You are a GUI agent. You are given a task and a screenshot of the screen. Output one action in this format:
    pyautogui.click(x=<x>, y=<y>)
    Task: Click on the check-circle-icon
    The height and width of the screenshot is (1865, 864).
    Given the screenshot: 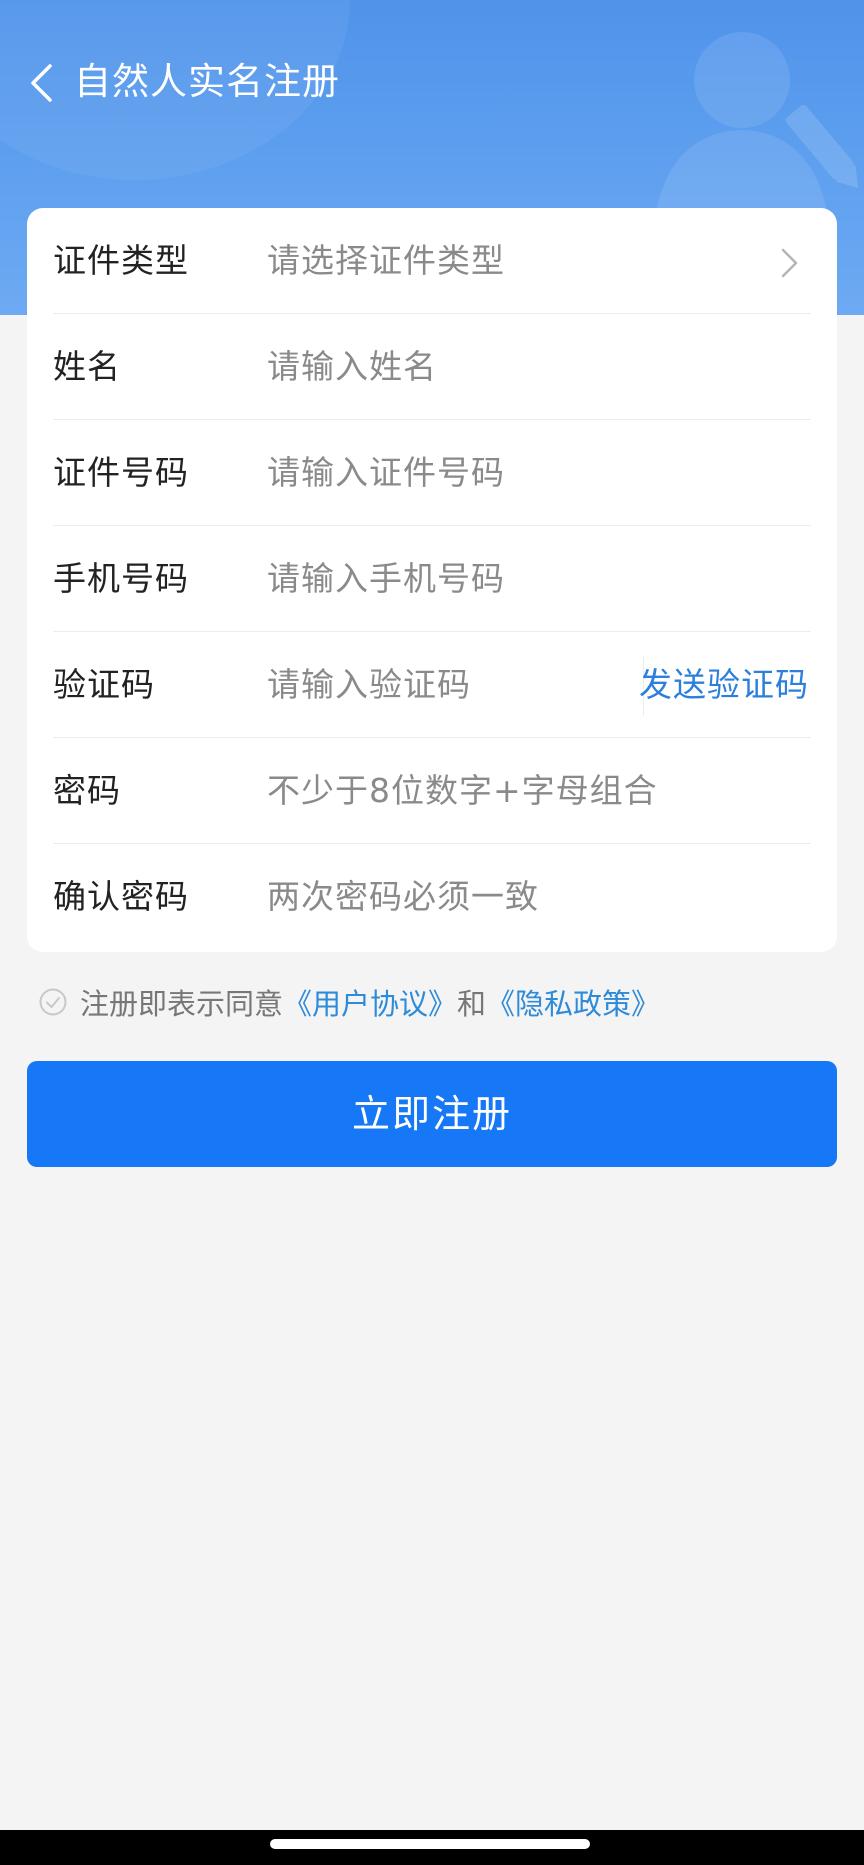 What is the action you would take?
    pyautogui.click(x=53, y=1002)
    